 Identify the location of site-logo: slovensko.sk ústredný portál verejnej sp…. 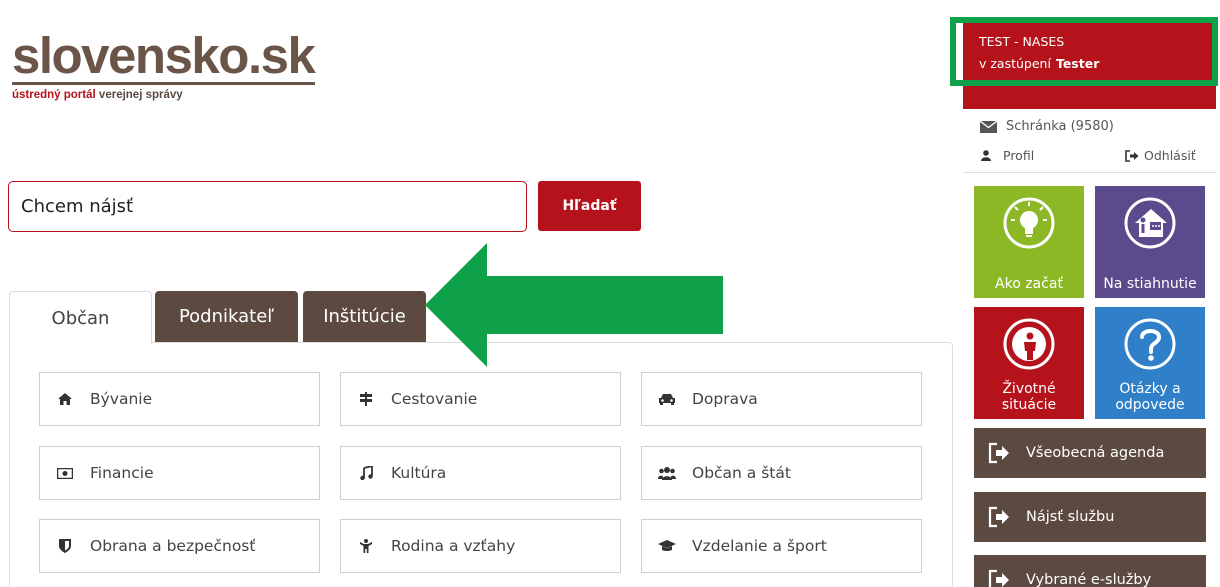
(164, 65).